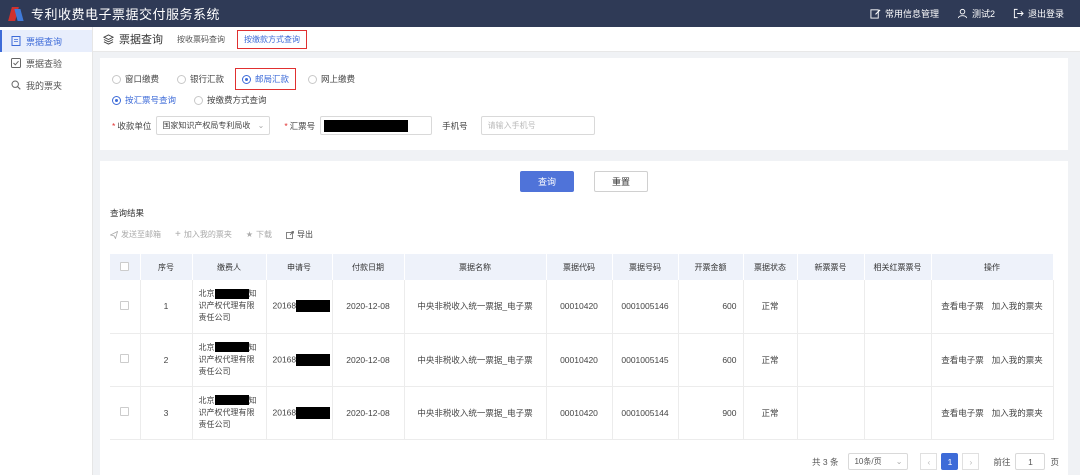 The height and width of the screenshot is (475, 1080). What do you see at coordinates (962, 13) in the screenshot?
I see `user-icon` at bounding box center [962, 13].